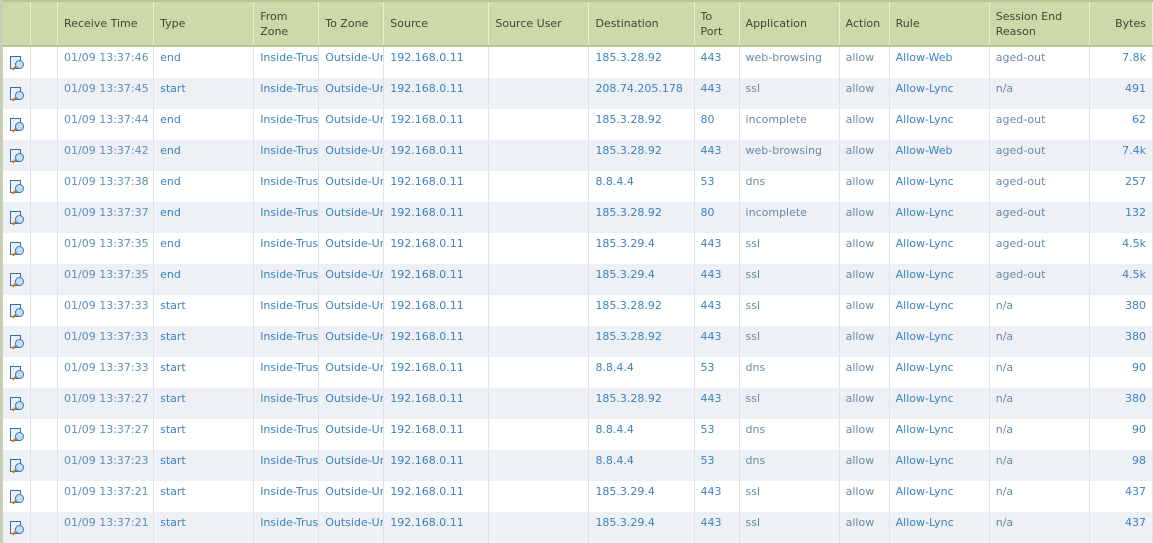 Image resolution: width=1153 pixels, height=543 pixels. I want to click on receive-time-value: 01/09 13:37:37, so click(106, 210).